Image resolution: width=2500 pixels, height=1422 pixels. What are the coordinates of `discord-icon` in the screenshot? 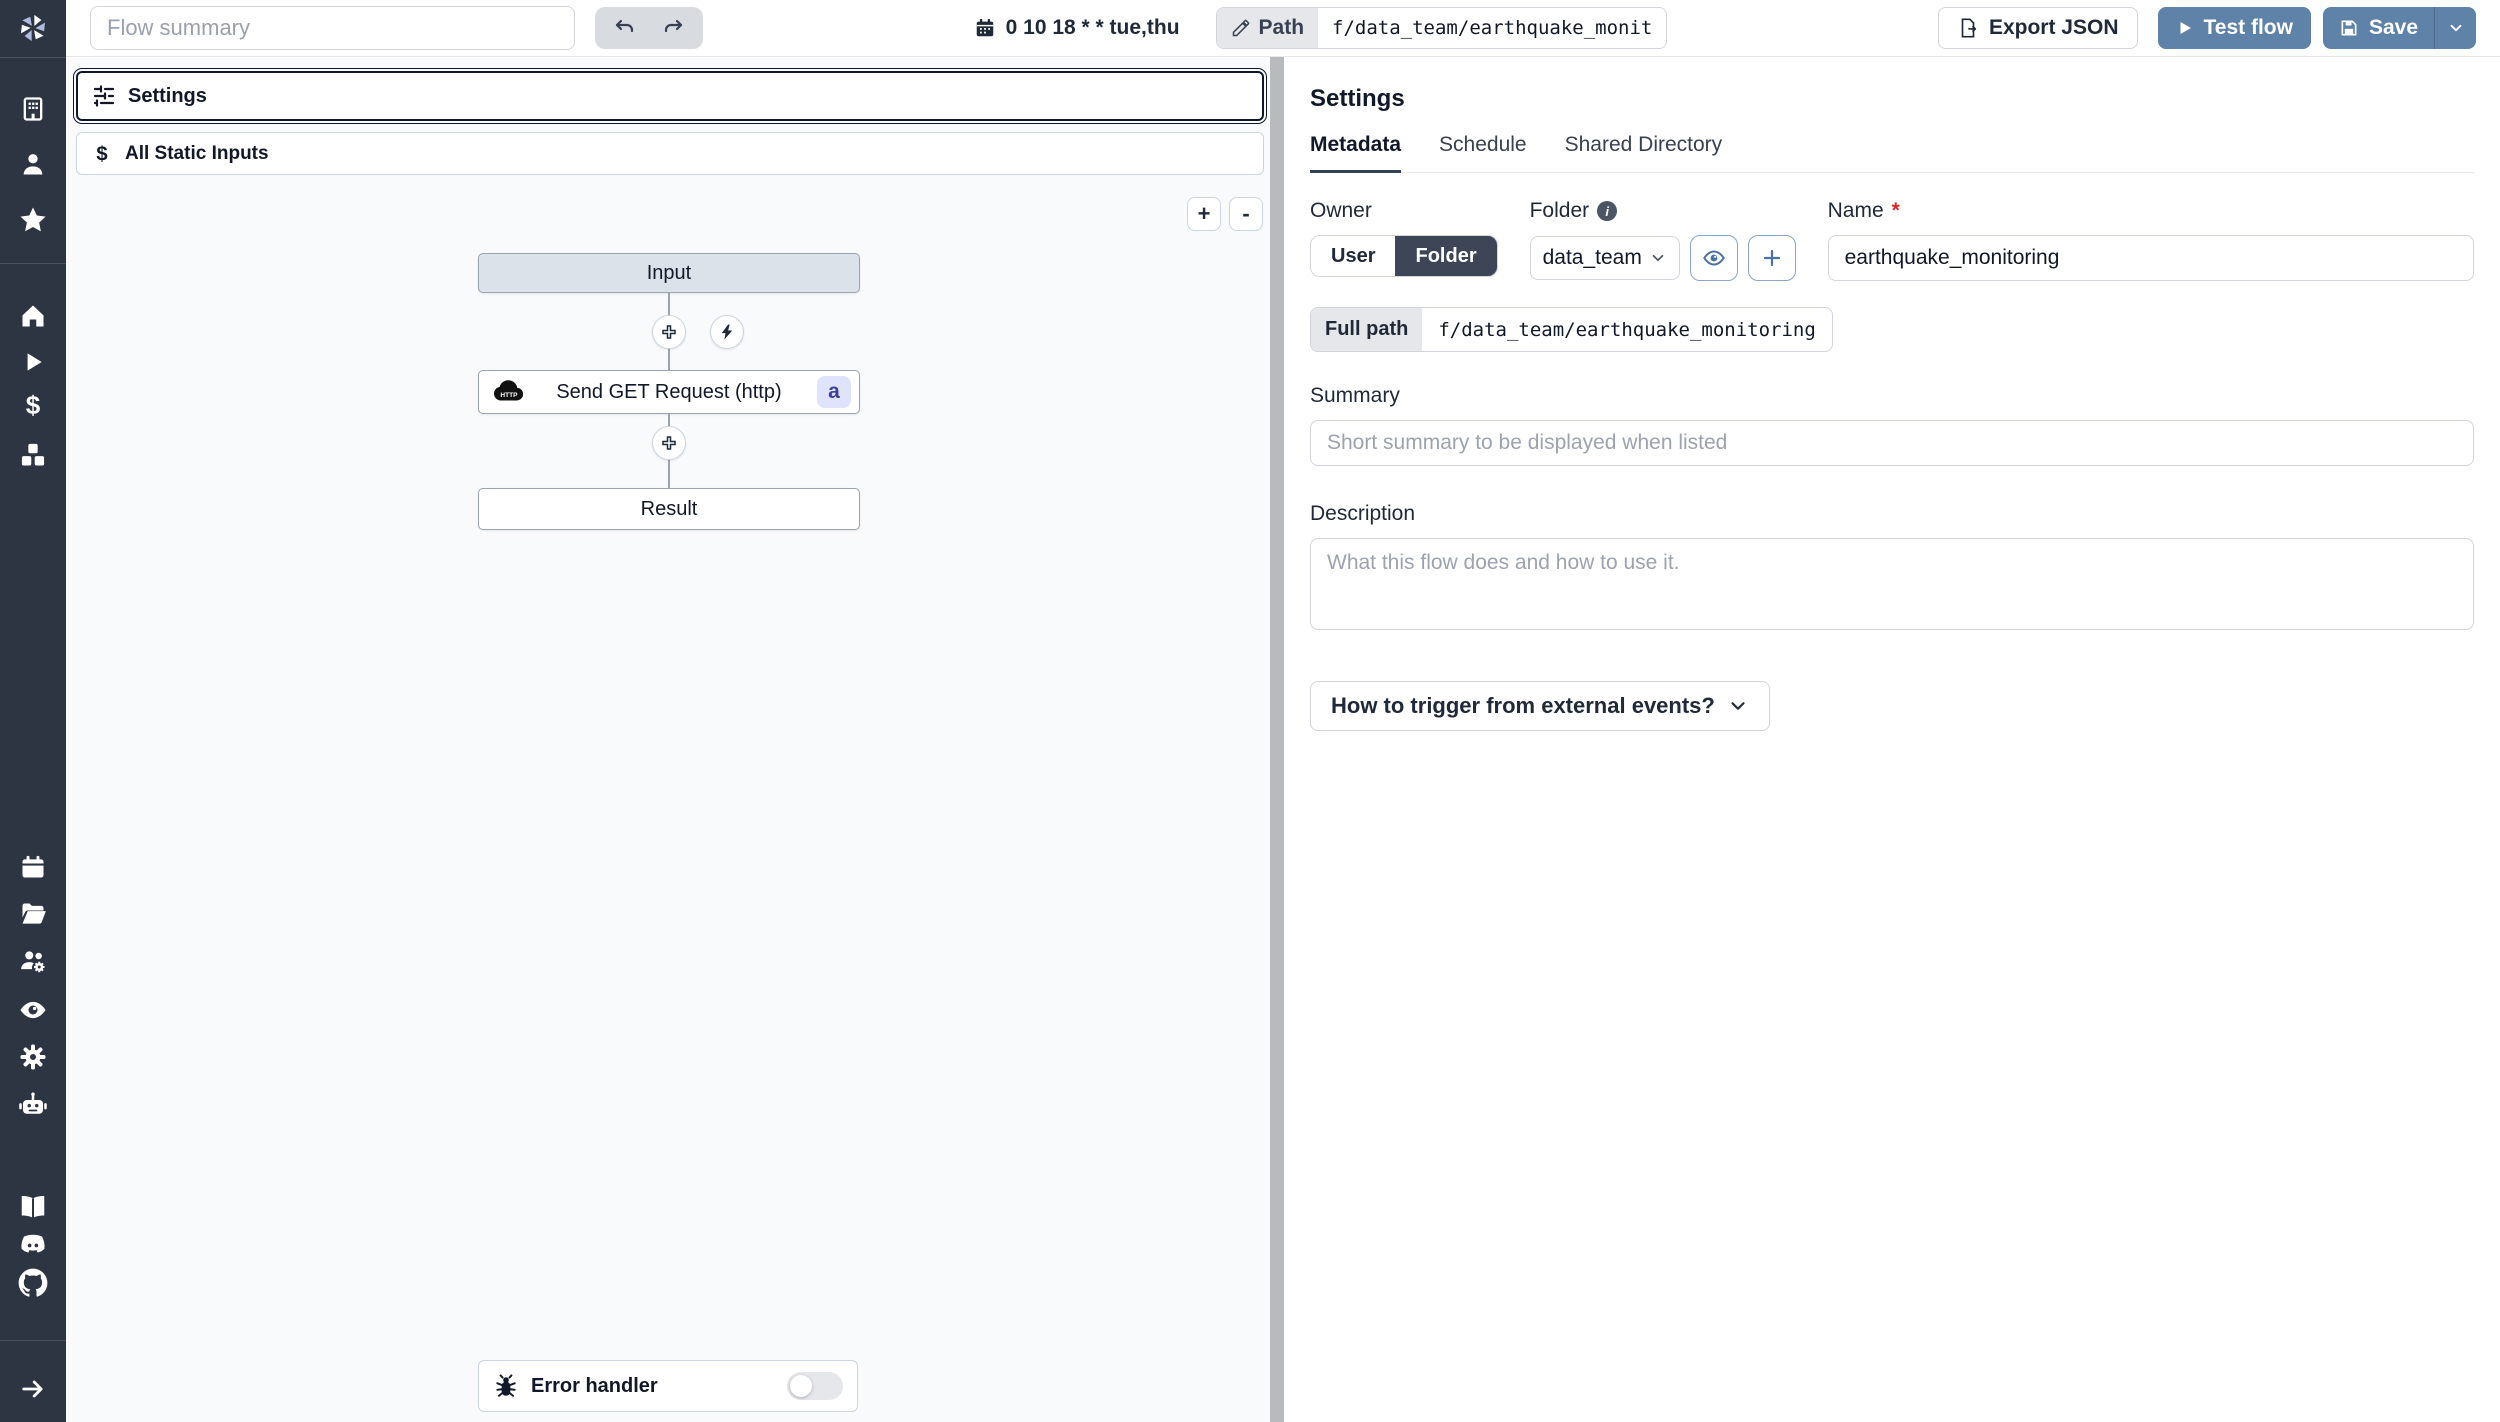 It's located at (33, 1243).